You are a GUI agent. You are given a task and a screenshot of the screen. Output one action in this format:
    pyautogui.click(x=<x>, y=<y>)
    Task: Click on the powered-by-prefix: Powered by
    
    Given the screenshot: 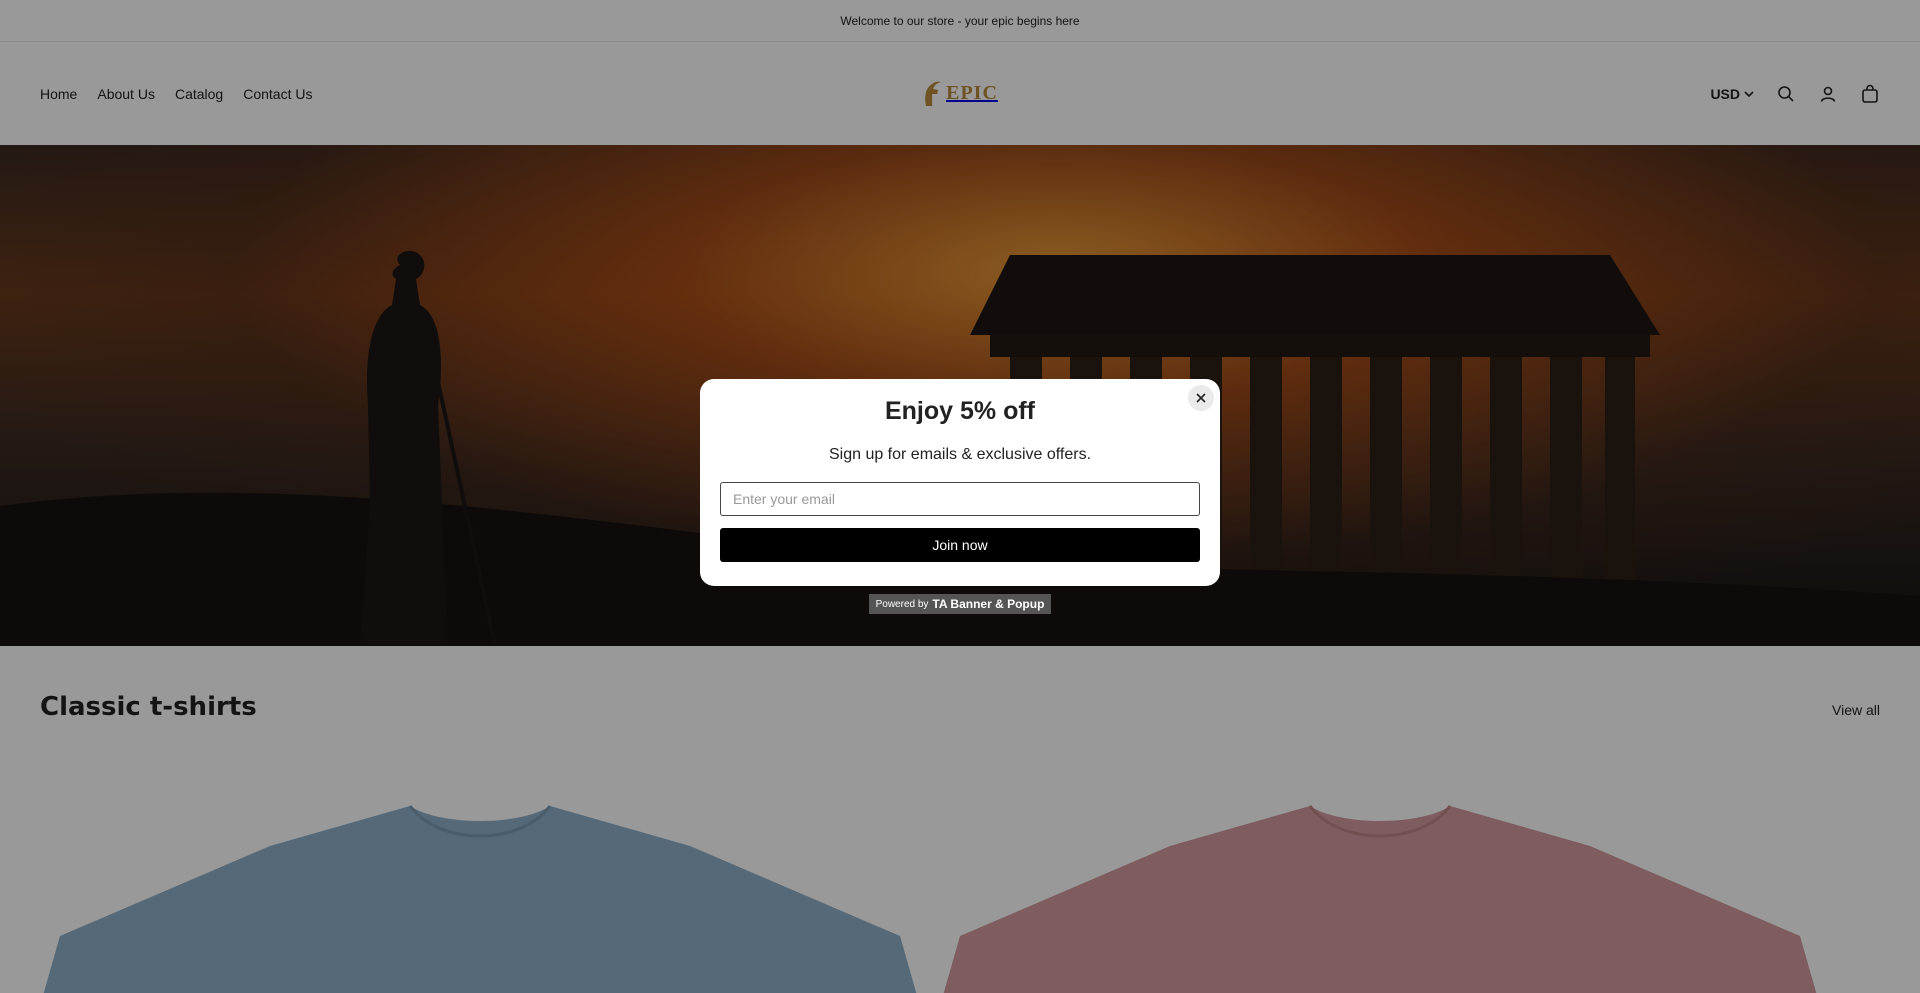 What is the action you would take?
    pyautogui.click(x=902, y=604)
    